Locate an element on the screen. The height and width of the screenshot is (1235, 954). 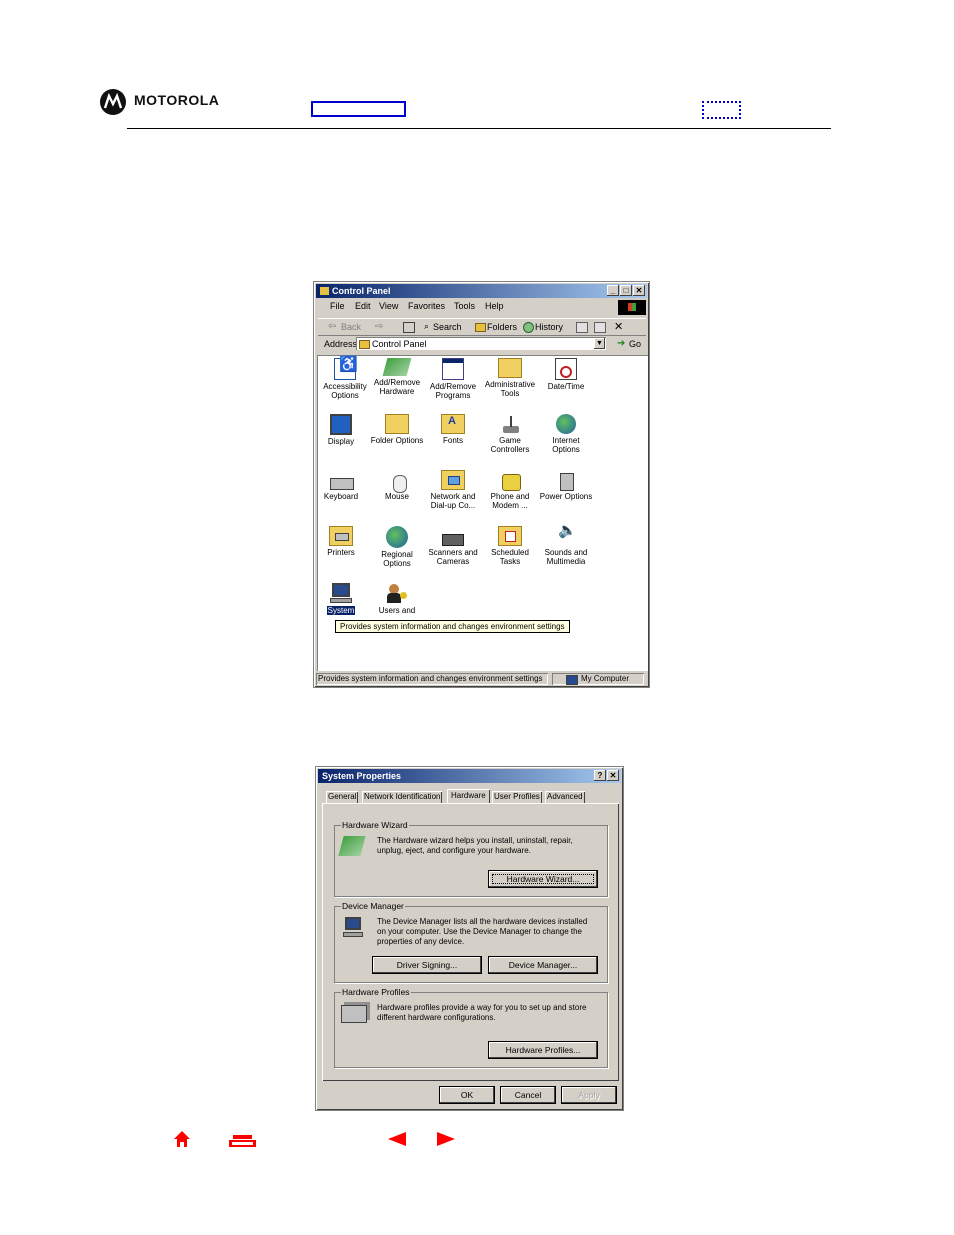
tab-general: General is located at coordinates (342, 797).